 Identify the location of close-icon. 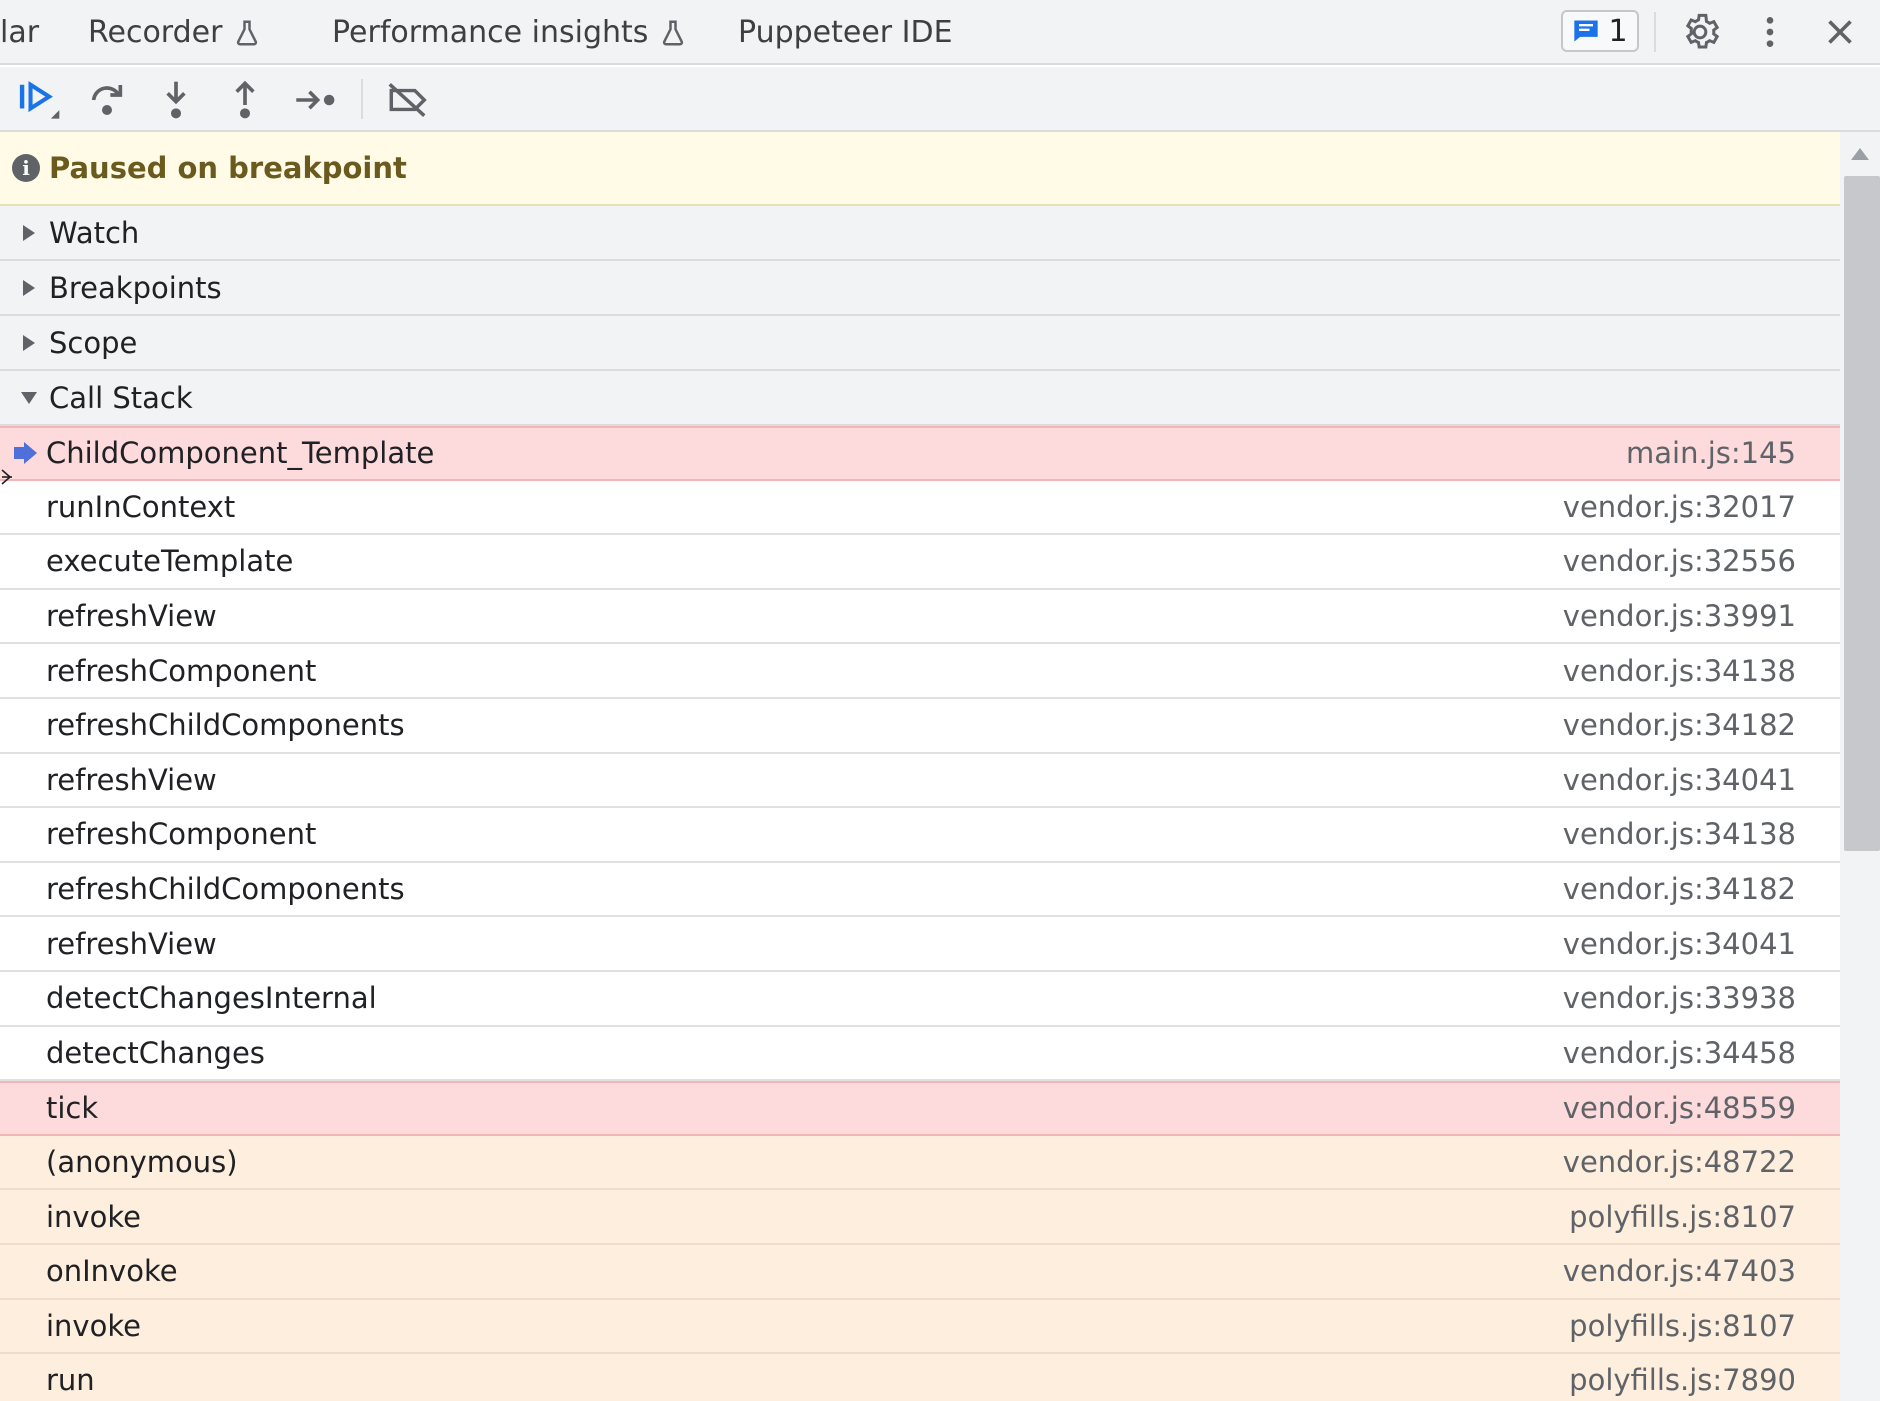
(1840, 32).